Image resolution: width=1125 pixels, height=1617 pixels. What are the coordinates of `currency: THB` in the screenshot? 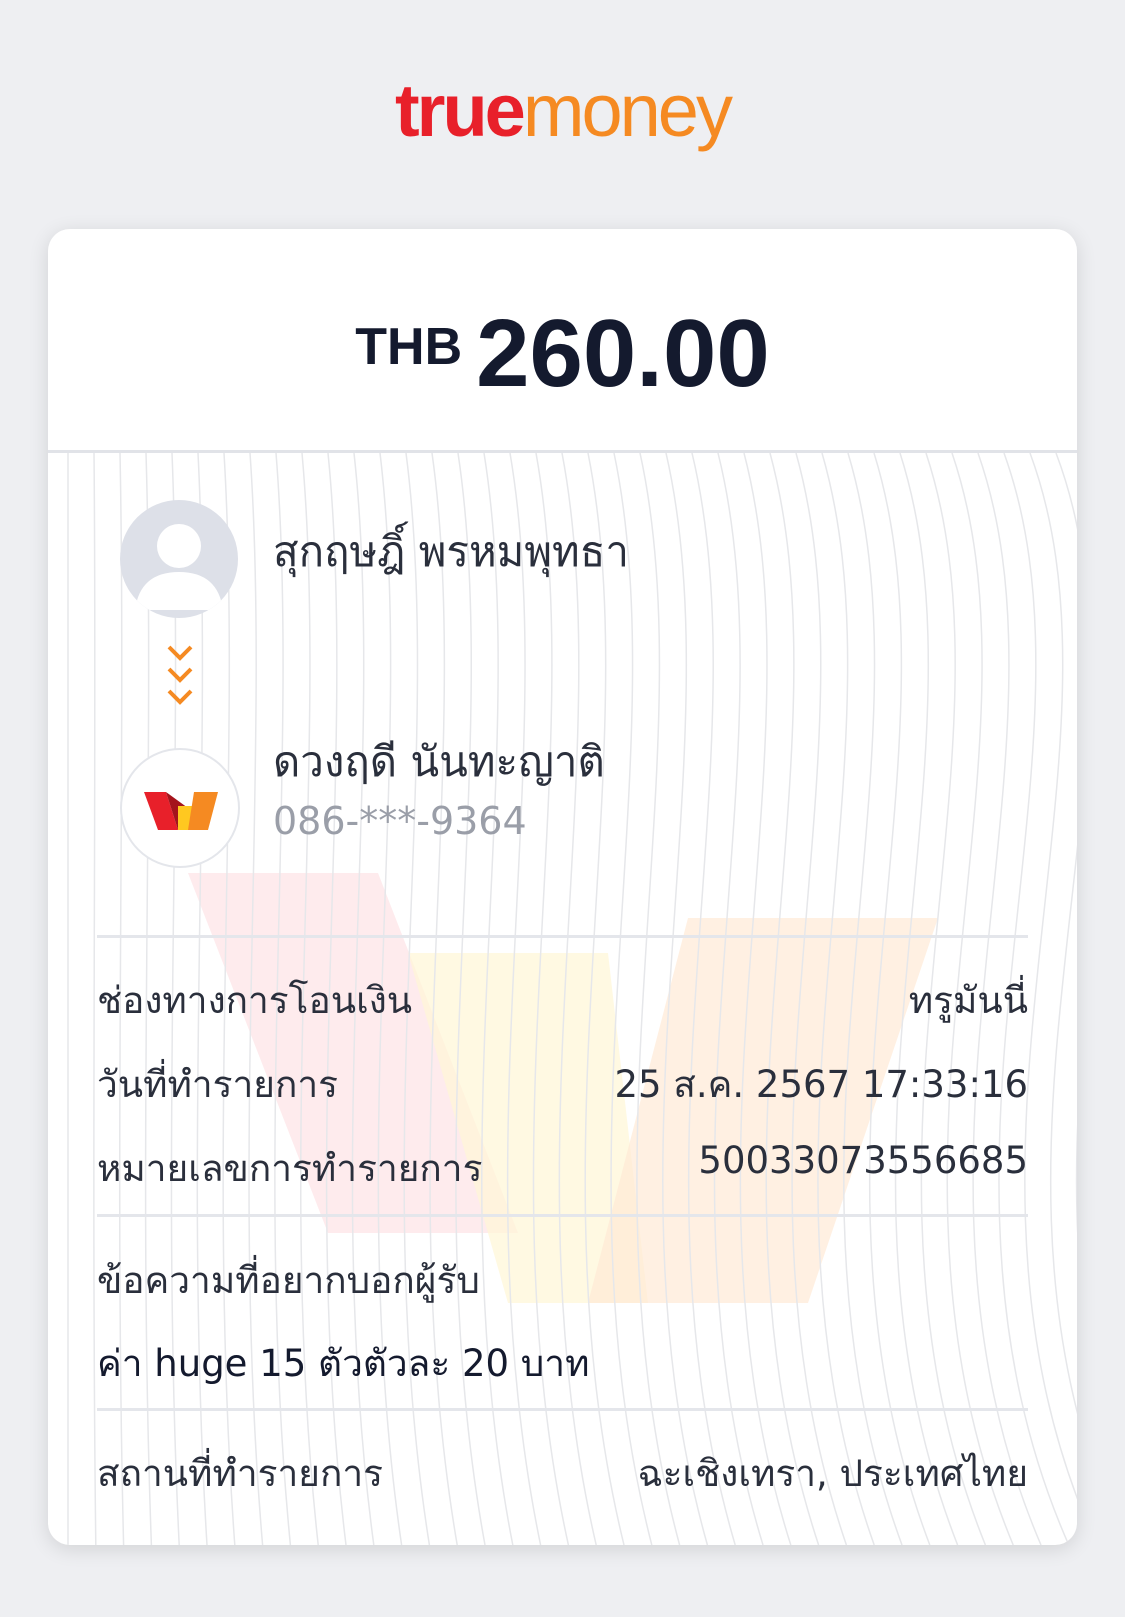 It's located at (409, 347).